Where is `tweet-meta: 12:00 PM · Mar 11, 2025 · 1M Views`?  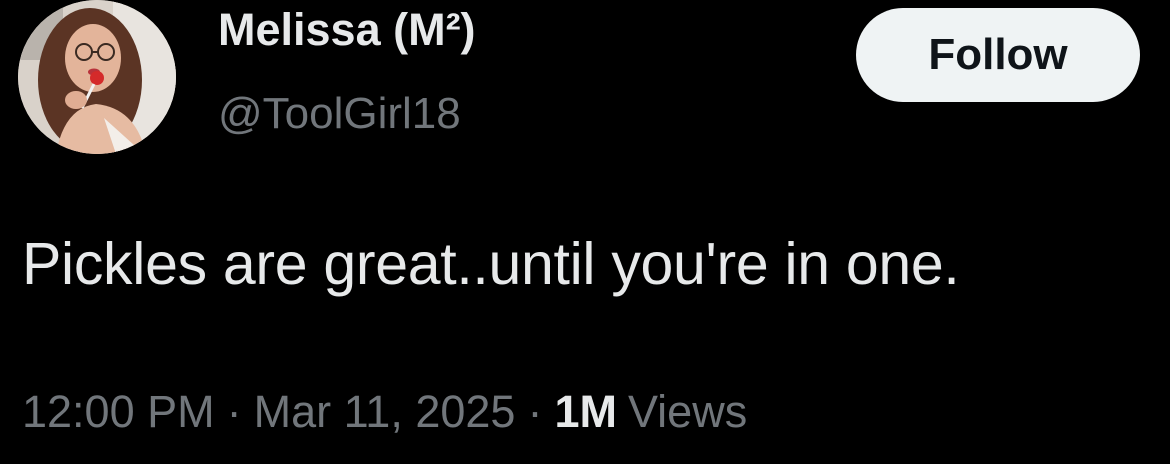
tweet-meta: 12:00 PM · Mar 11, 2025 · 1M Views is located at coordinates (384, 412).